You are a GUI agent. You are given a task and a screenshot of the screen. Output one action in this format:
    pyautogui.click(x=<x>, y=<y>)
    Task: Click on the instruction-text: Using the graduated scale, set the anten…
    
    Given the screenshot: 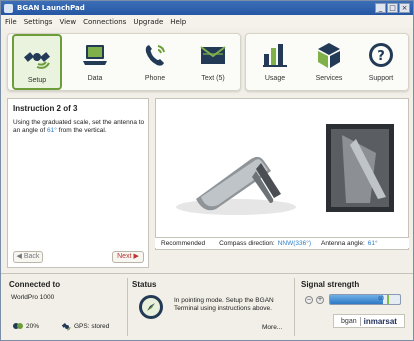 What is the action you would take?
    pyautogui.click(x=79, y=127)
    